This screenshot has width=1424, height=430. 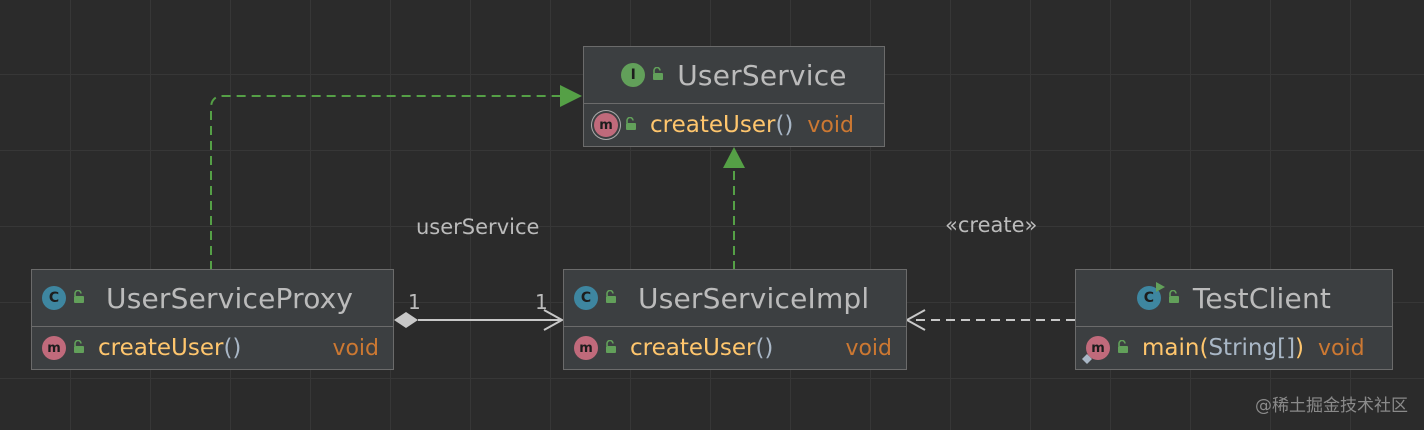 What do you see at coordinates (414, 302) in the screenshot?
I see `source-multiplicity: 1` at bounding box center [414, 302].